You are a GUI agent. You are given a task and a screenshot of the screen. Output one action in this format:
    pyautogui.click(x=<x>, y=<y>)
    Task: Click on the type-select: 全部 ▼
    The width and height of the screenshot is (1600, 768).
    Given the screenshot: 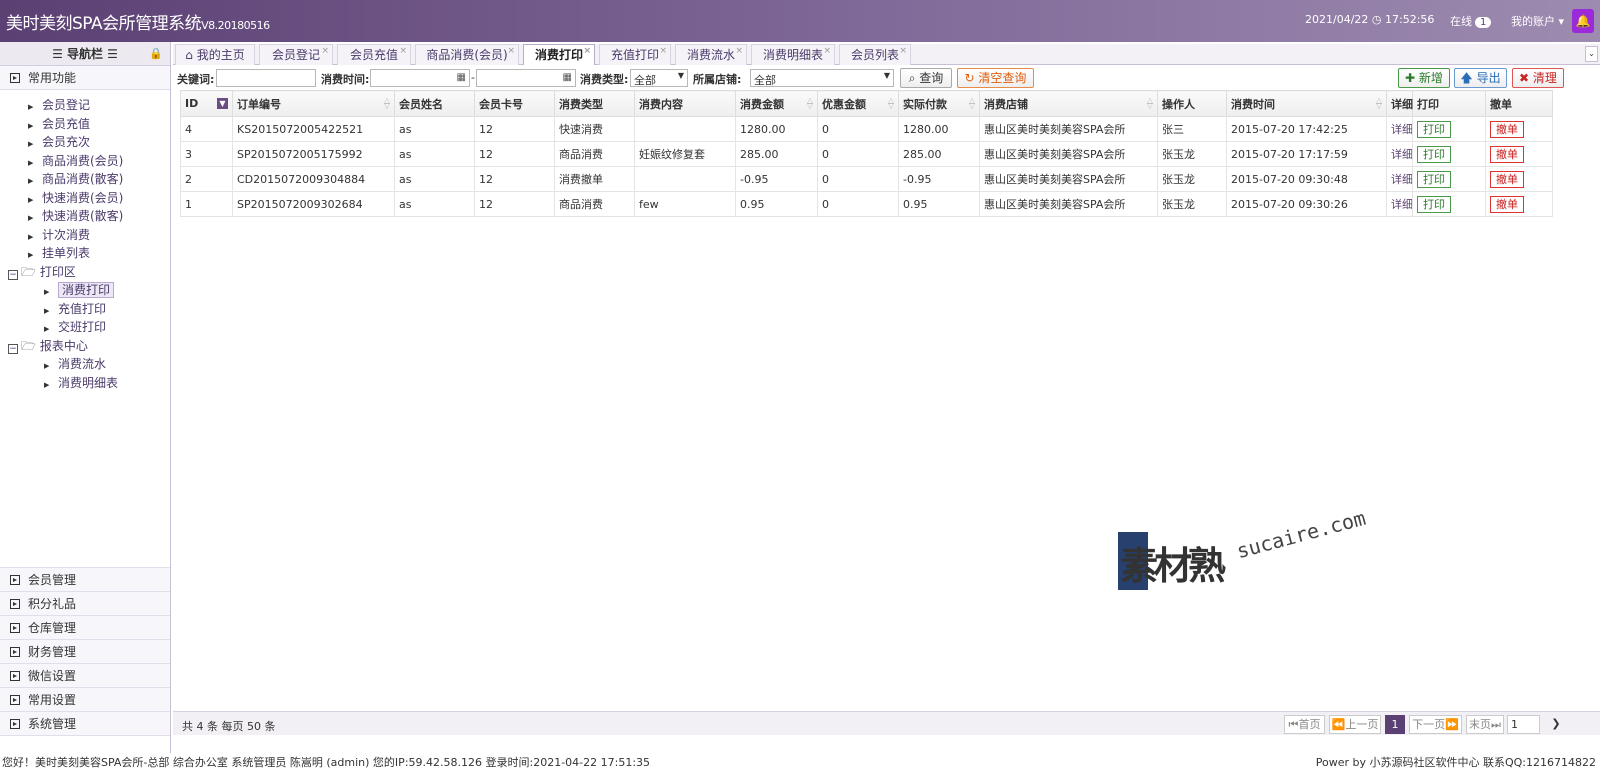 What is the action you would take?
    pyautogui.click(x=659, y=78)
    